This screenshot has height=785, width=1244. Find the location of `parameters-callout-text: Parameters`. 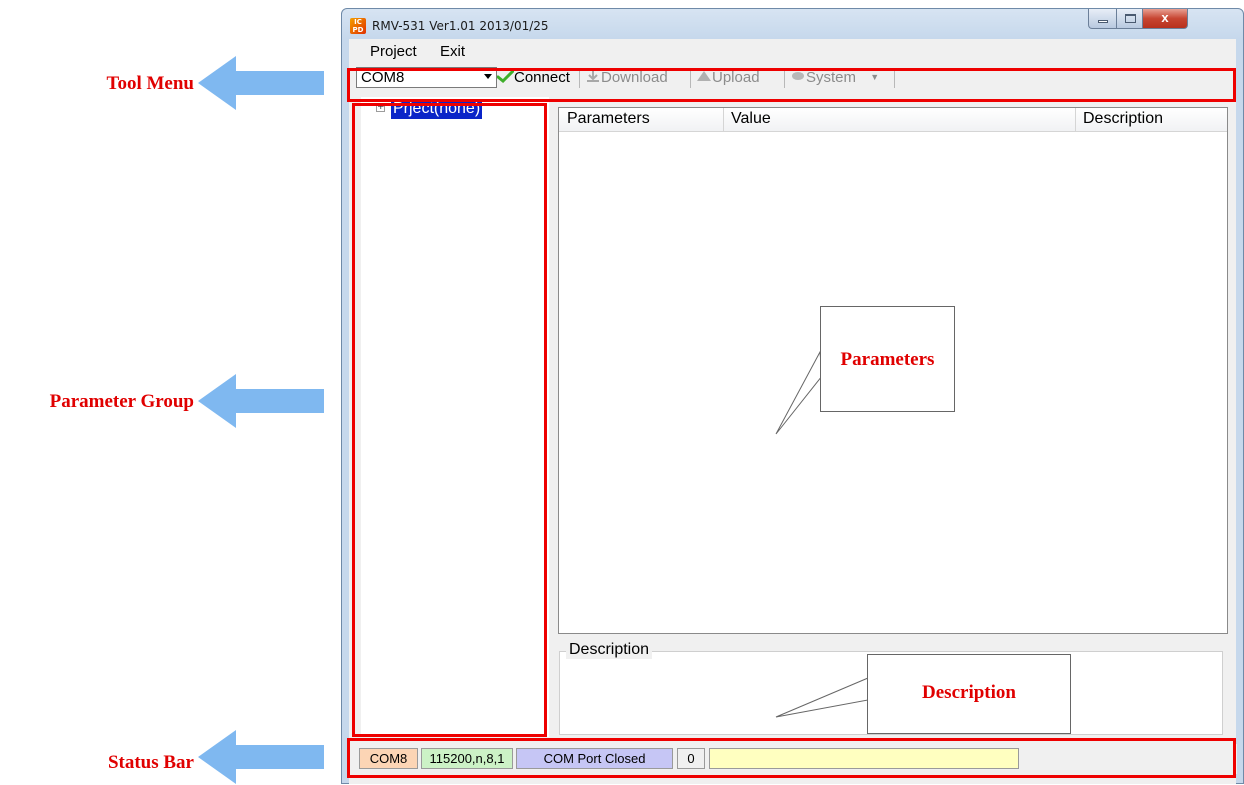

parameters-callout-text: Parameters is located at coordinates (887, 359).